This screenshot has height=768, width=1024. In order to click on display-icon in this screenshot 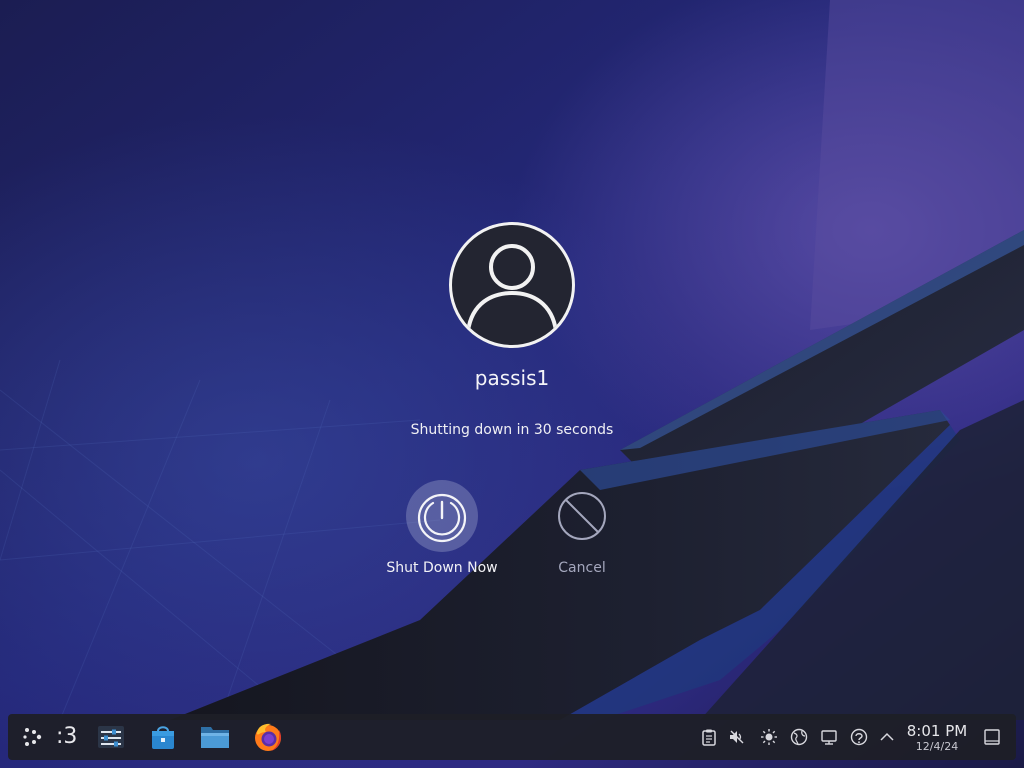, I will do `click(829, 737)`.